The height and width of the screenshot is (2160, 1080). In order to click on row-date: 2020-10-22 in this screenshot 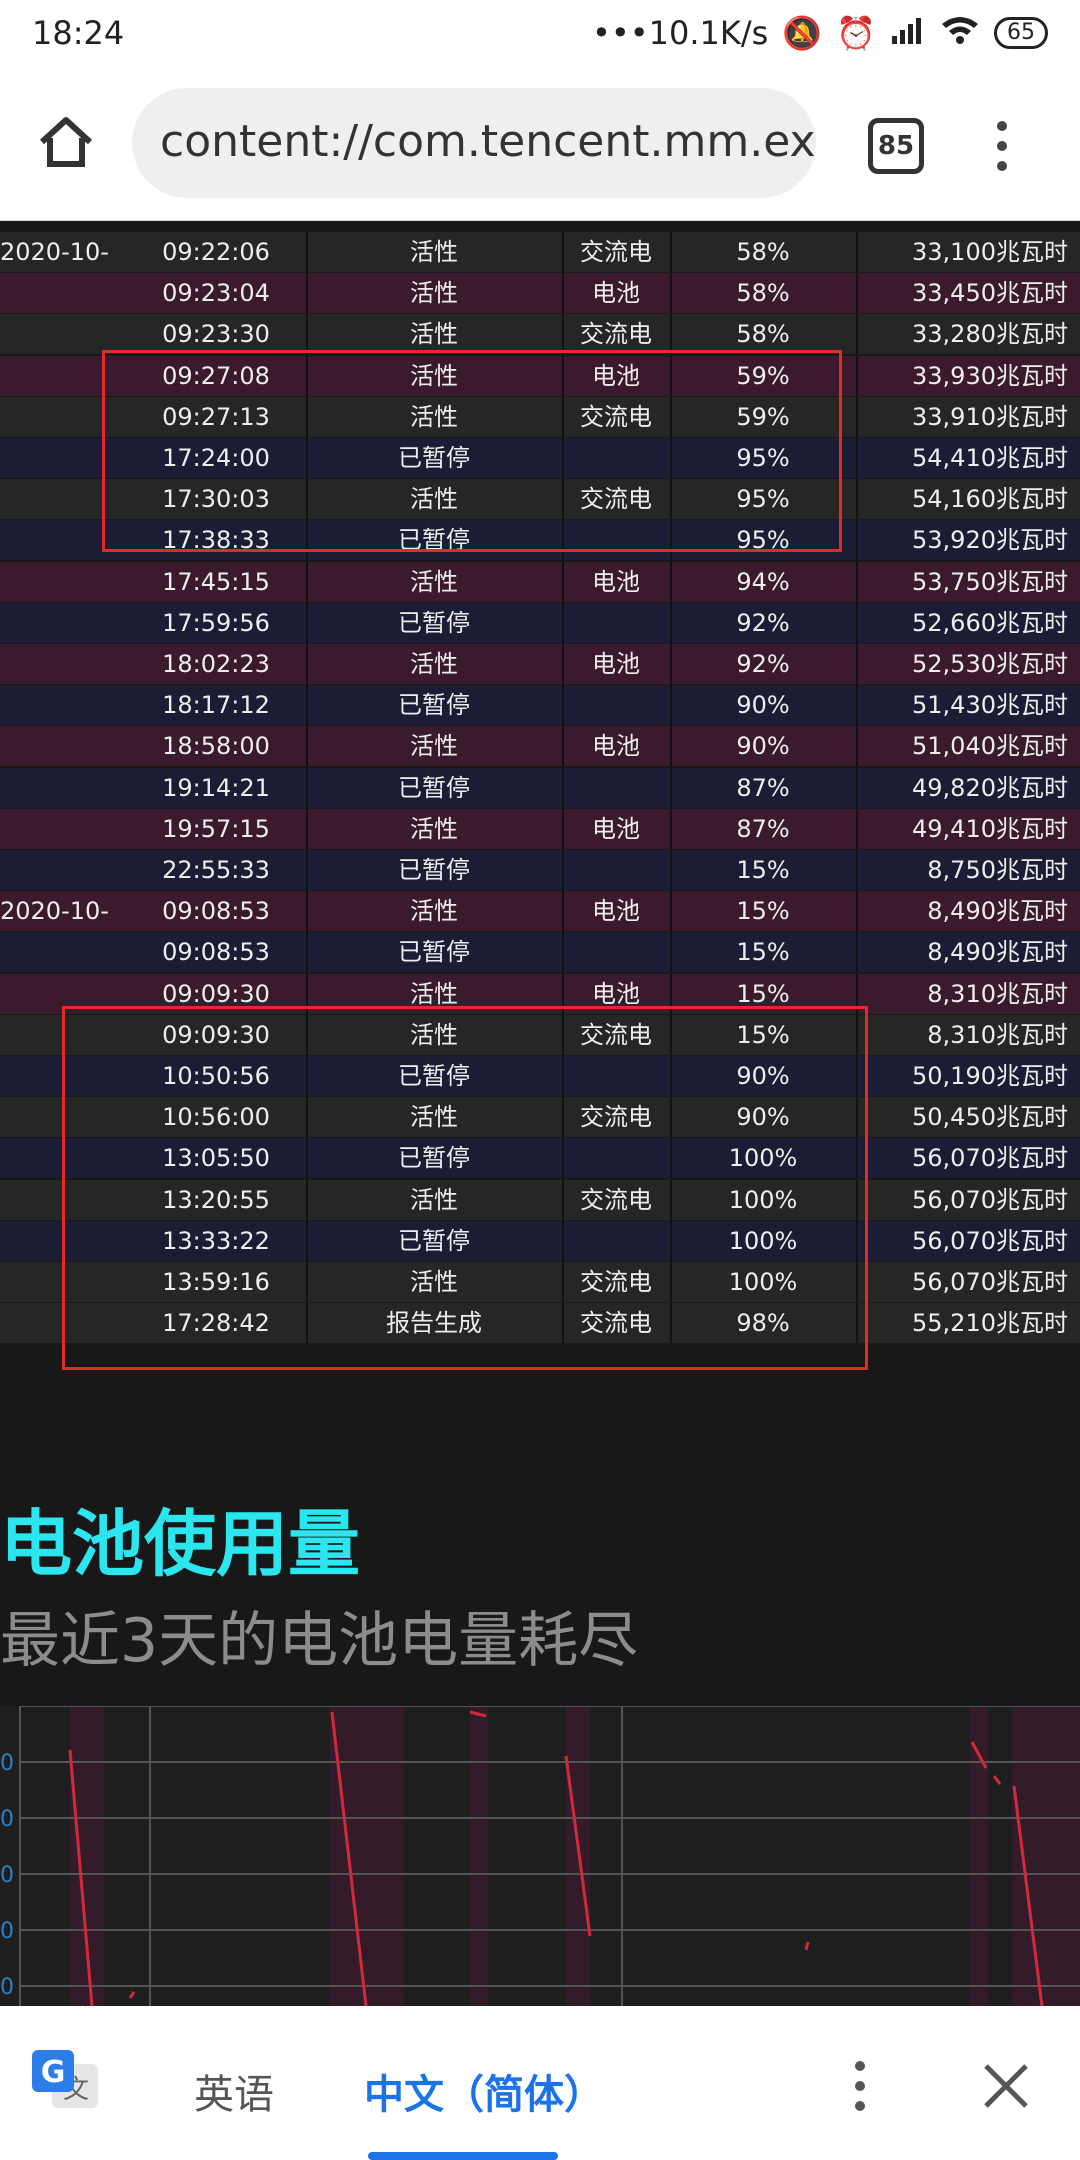, I will do `click(54, 931)`.